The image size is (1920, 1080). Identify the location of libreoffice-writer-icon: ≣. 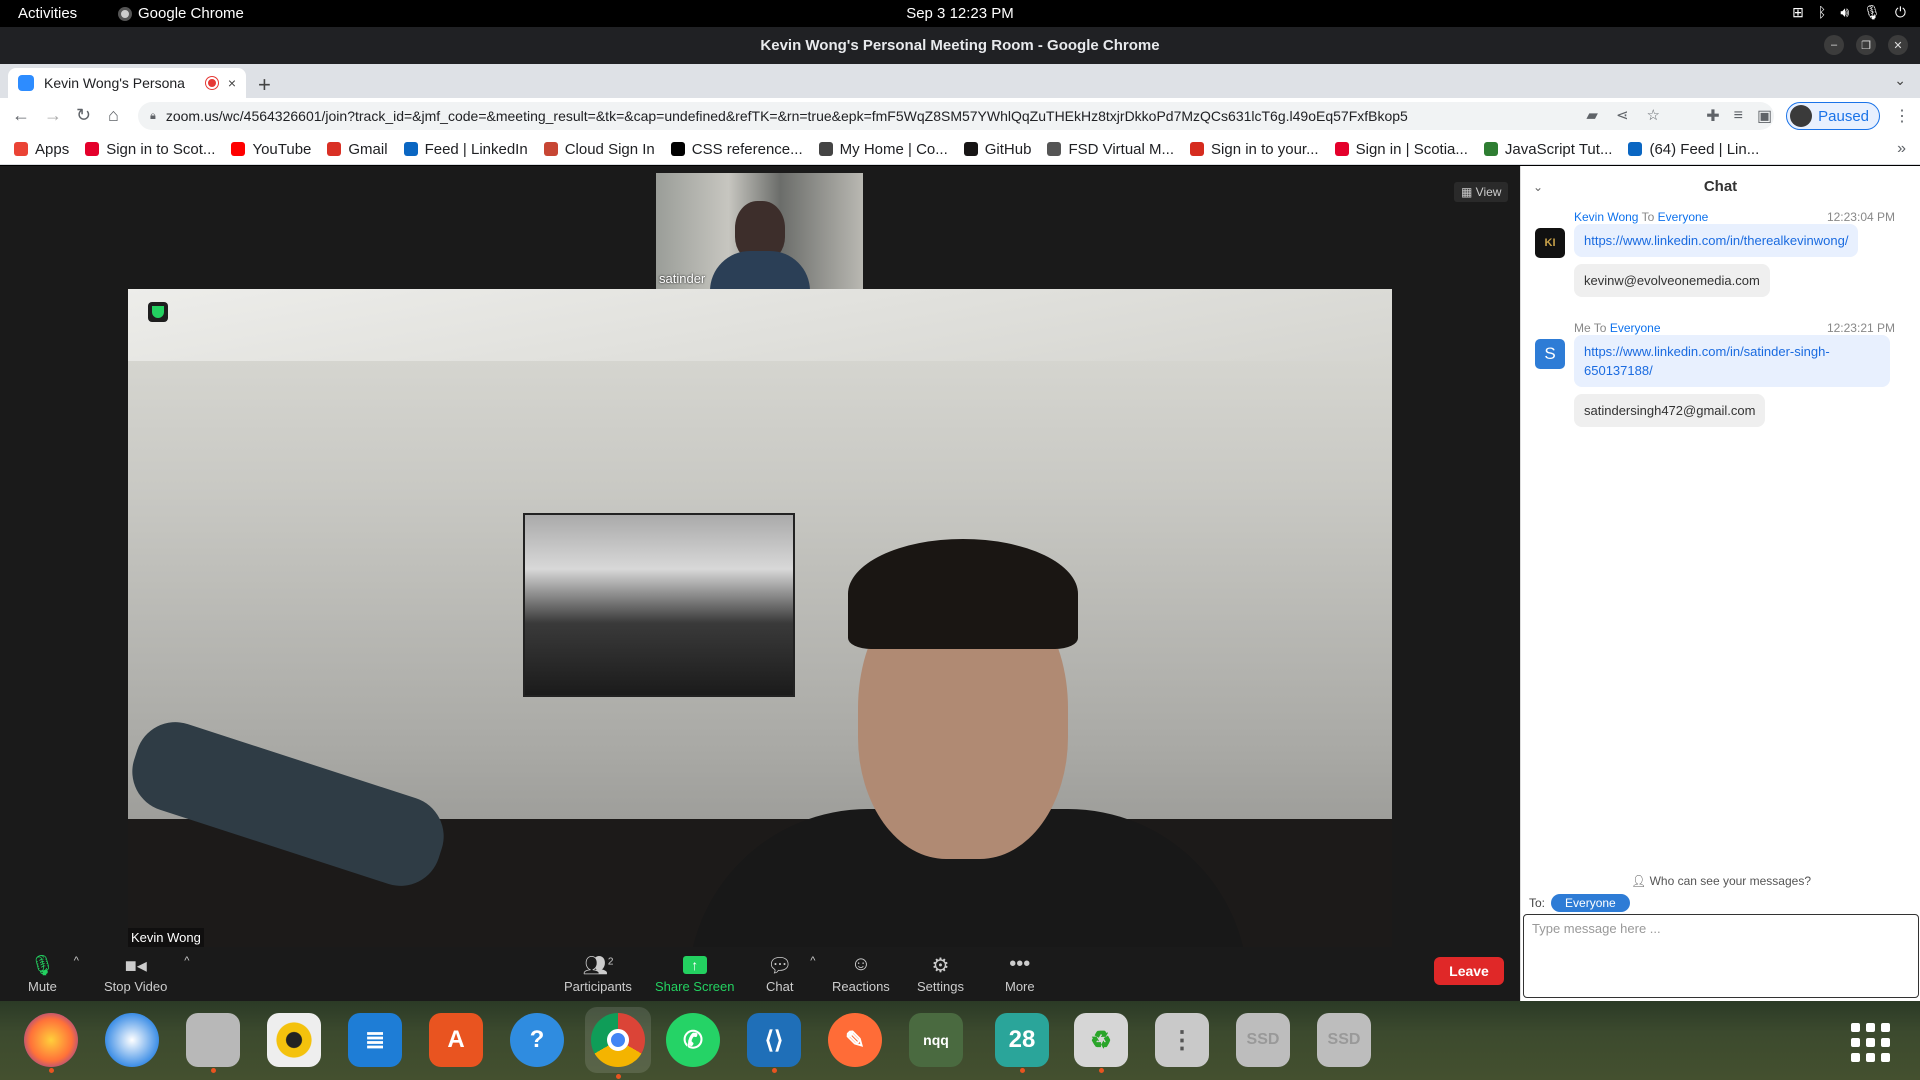
(375, 1040).